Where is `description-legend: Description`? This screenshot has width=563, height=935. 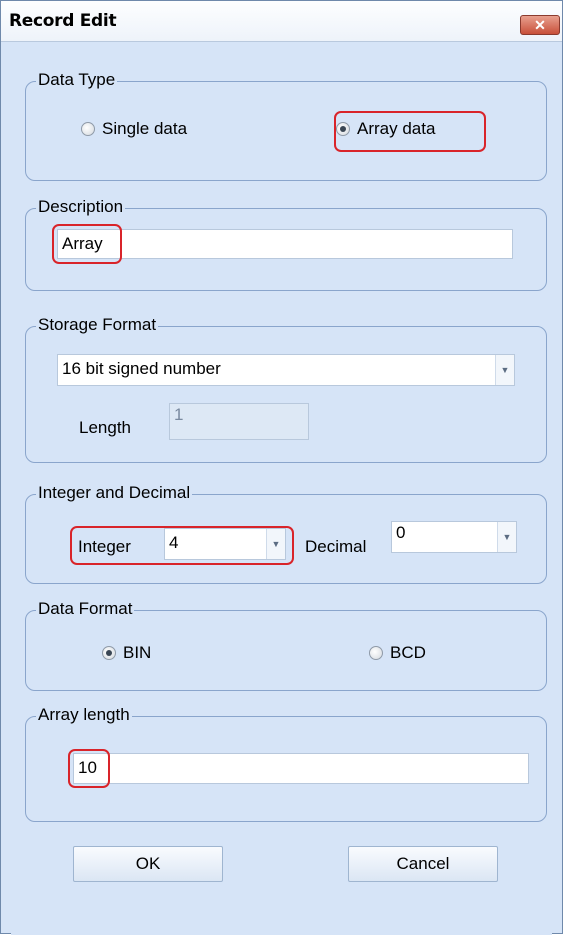
description-legend: Description is located at coordinates (81, 207).